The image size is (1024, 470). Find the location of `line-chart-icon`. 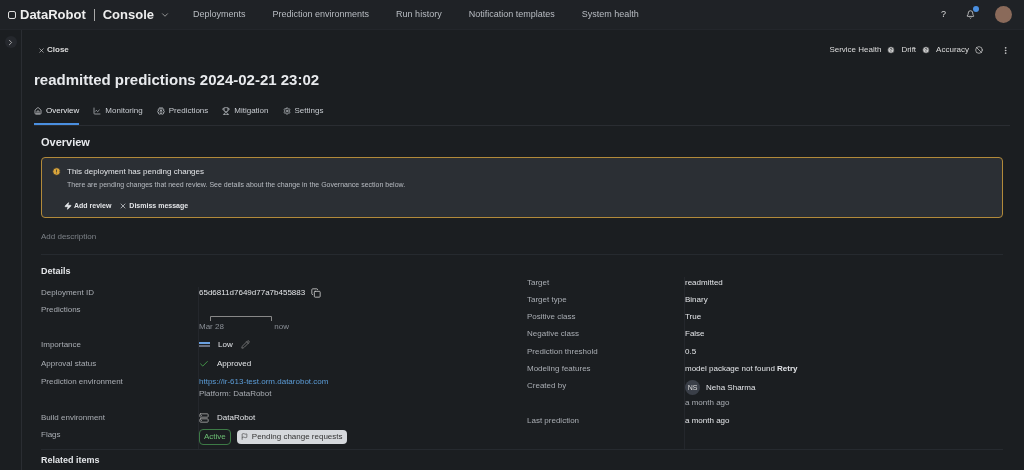

line-chart-icon is located at coordinates (97, 111).